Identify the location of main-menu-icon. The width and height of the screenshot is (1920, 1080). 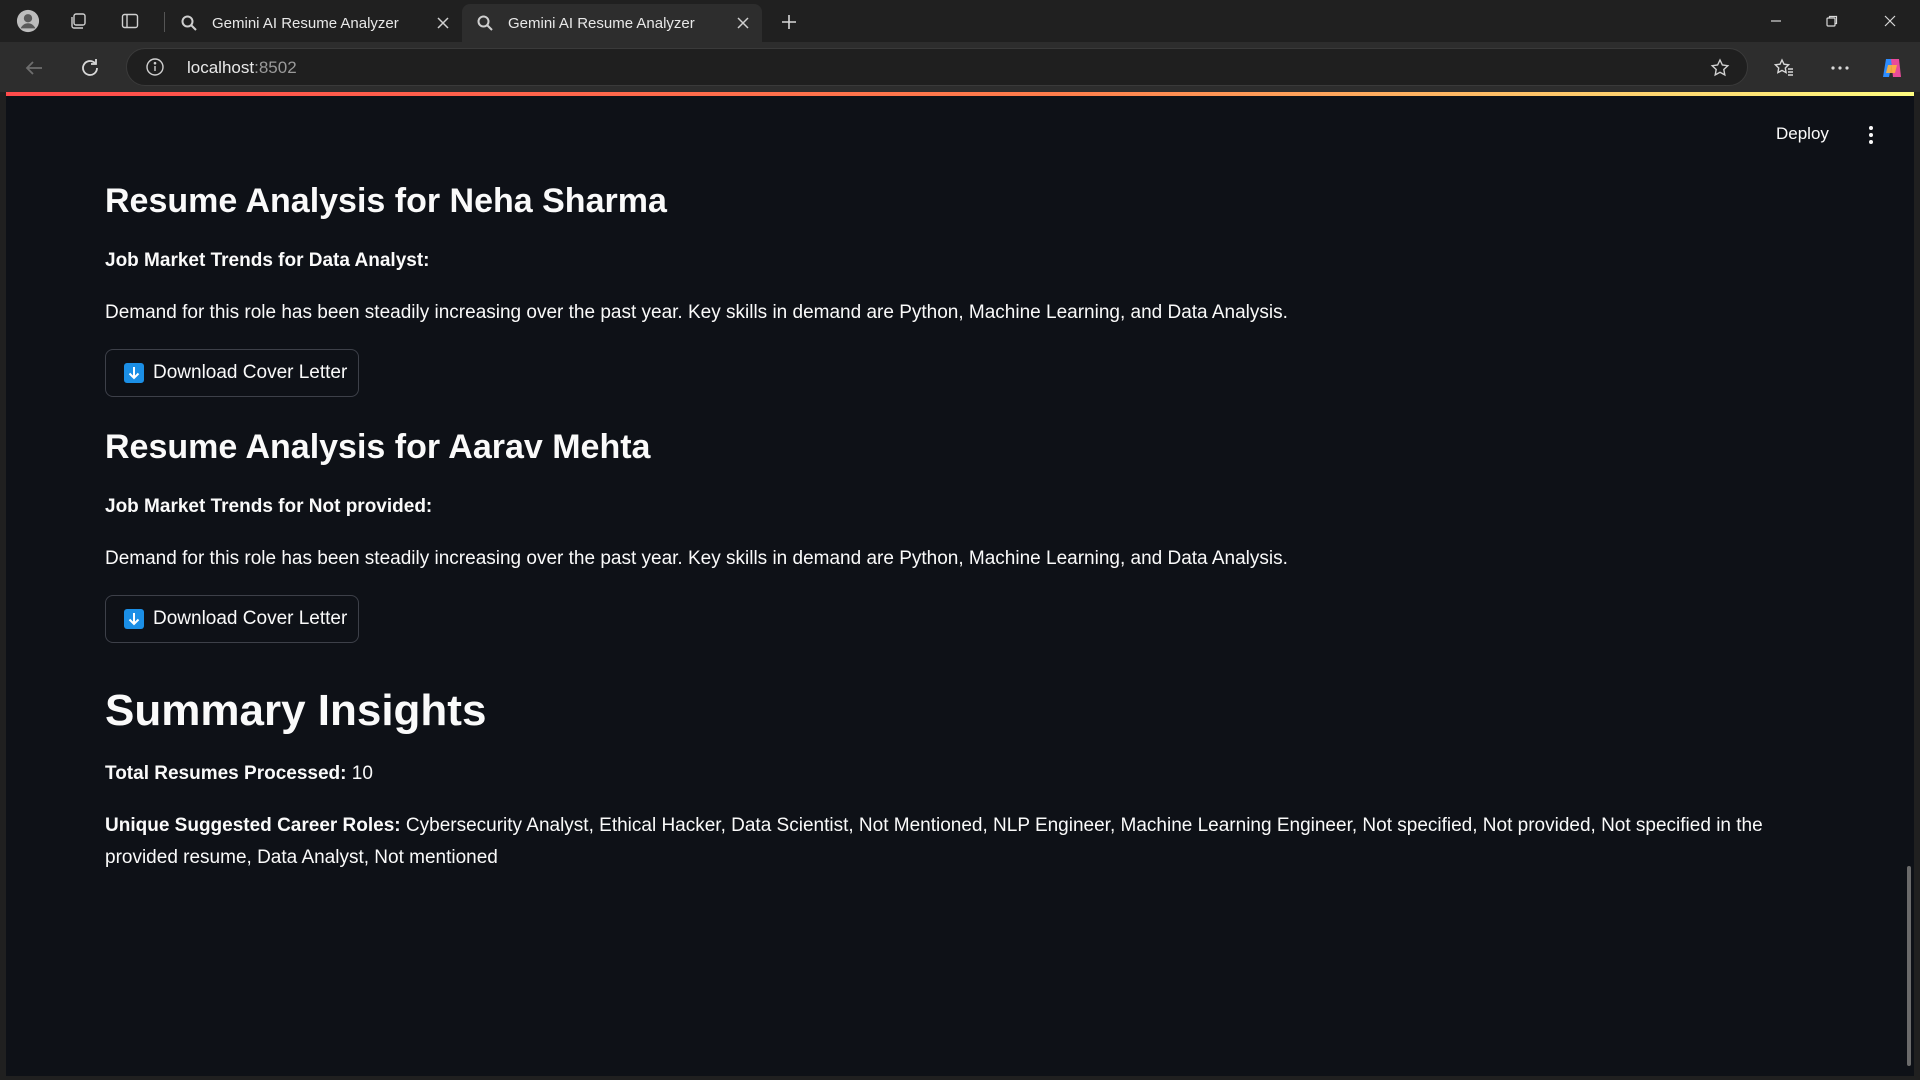
(1871, 135).